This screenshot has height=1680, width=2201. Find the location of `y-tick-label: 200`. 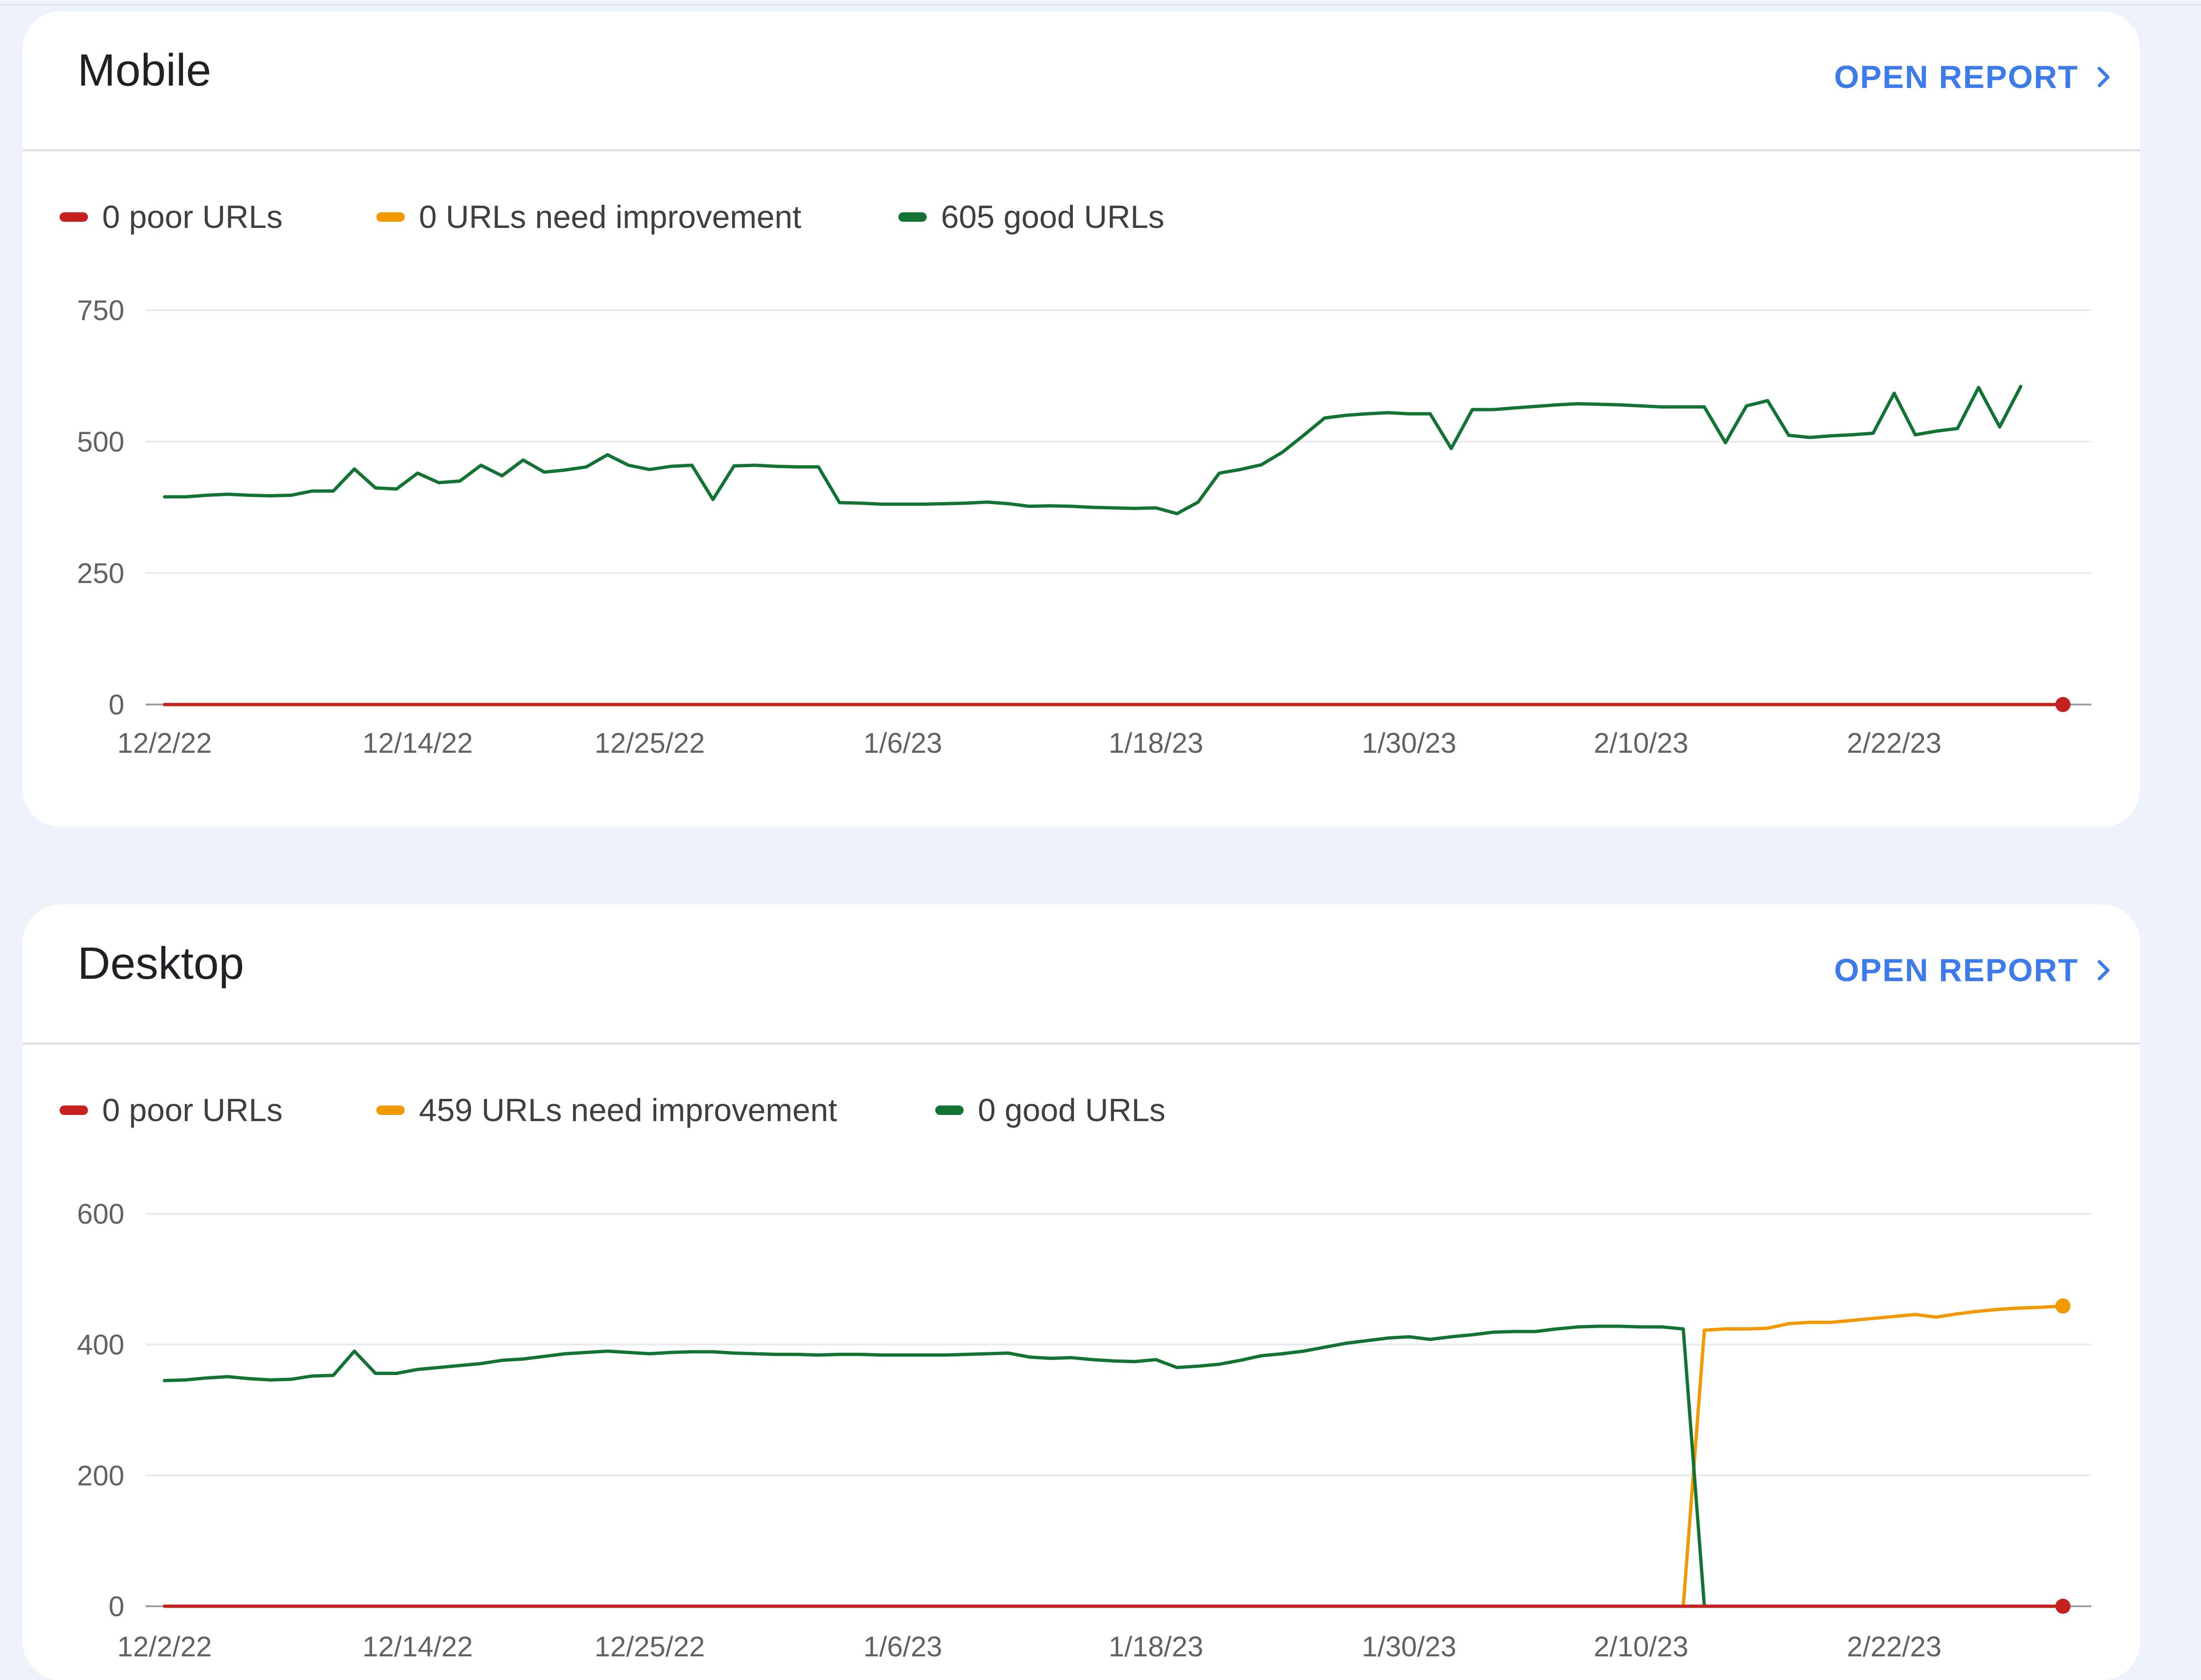

y-tick-label: 200 is located at coordinates (100, 1475).